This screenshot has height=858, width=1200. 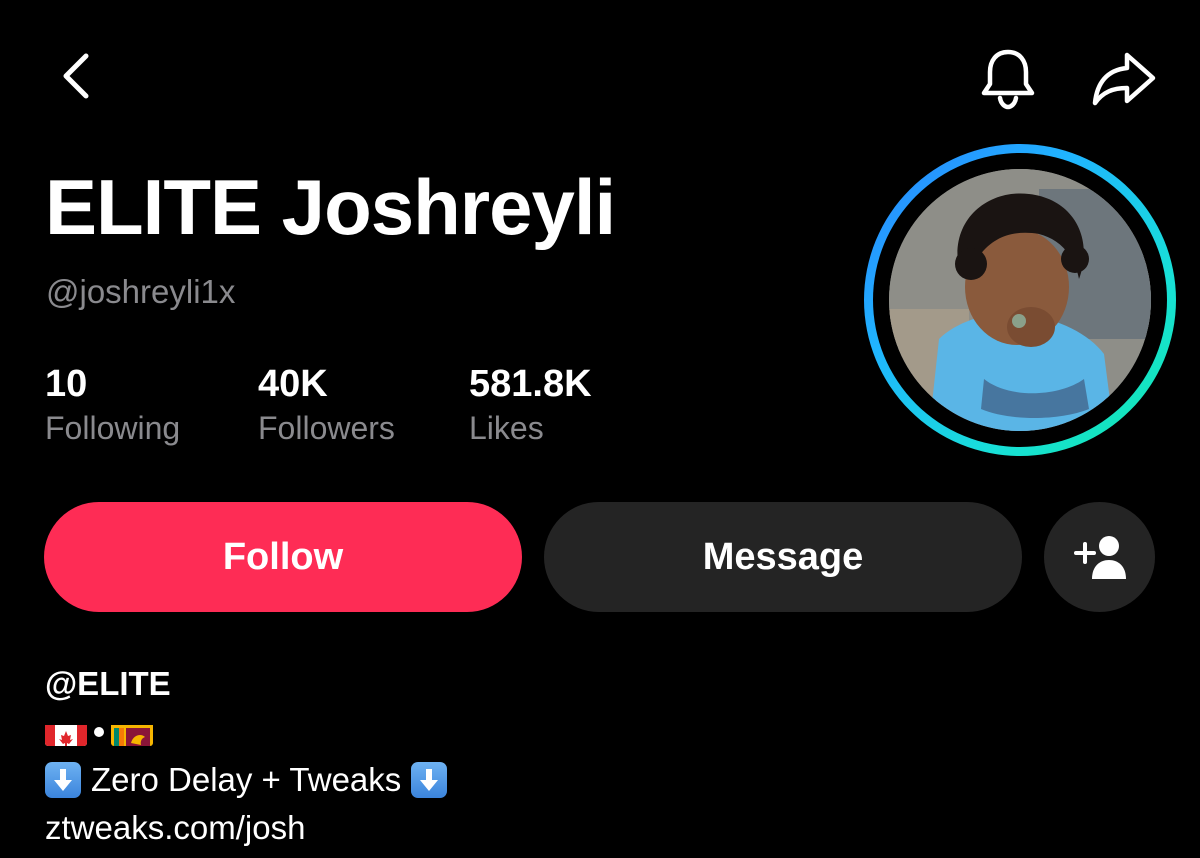 What do you see at coordinates (783, 557) in the screenshot?
I see `message-button: Message` at bounding box center [783, 557].